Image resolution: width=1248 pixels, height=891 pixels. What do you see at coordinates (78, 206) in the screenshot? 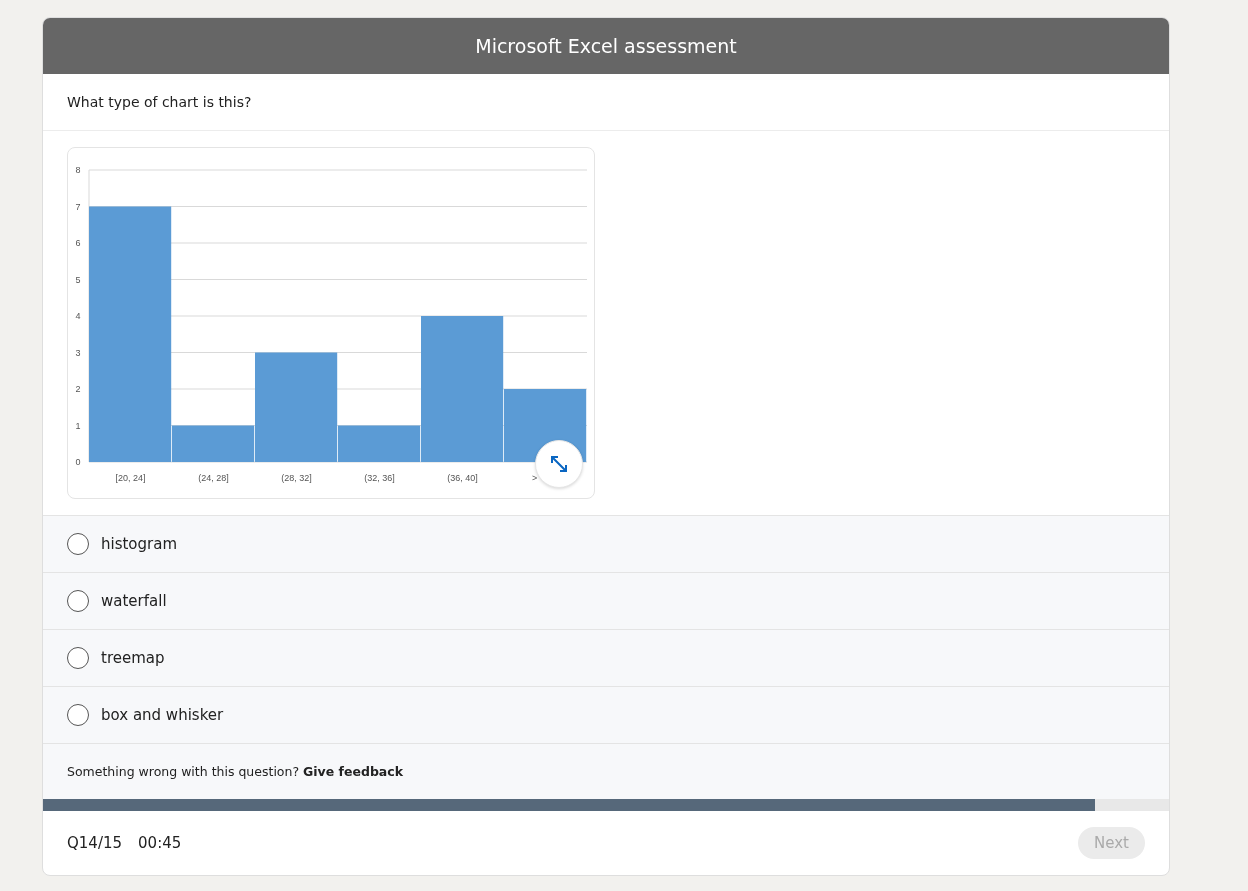
I see `axis-tick-label: 7` at bounding box center [78, 206].